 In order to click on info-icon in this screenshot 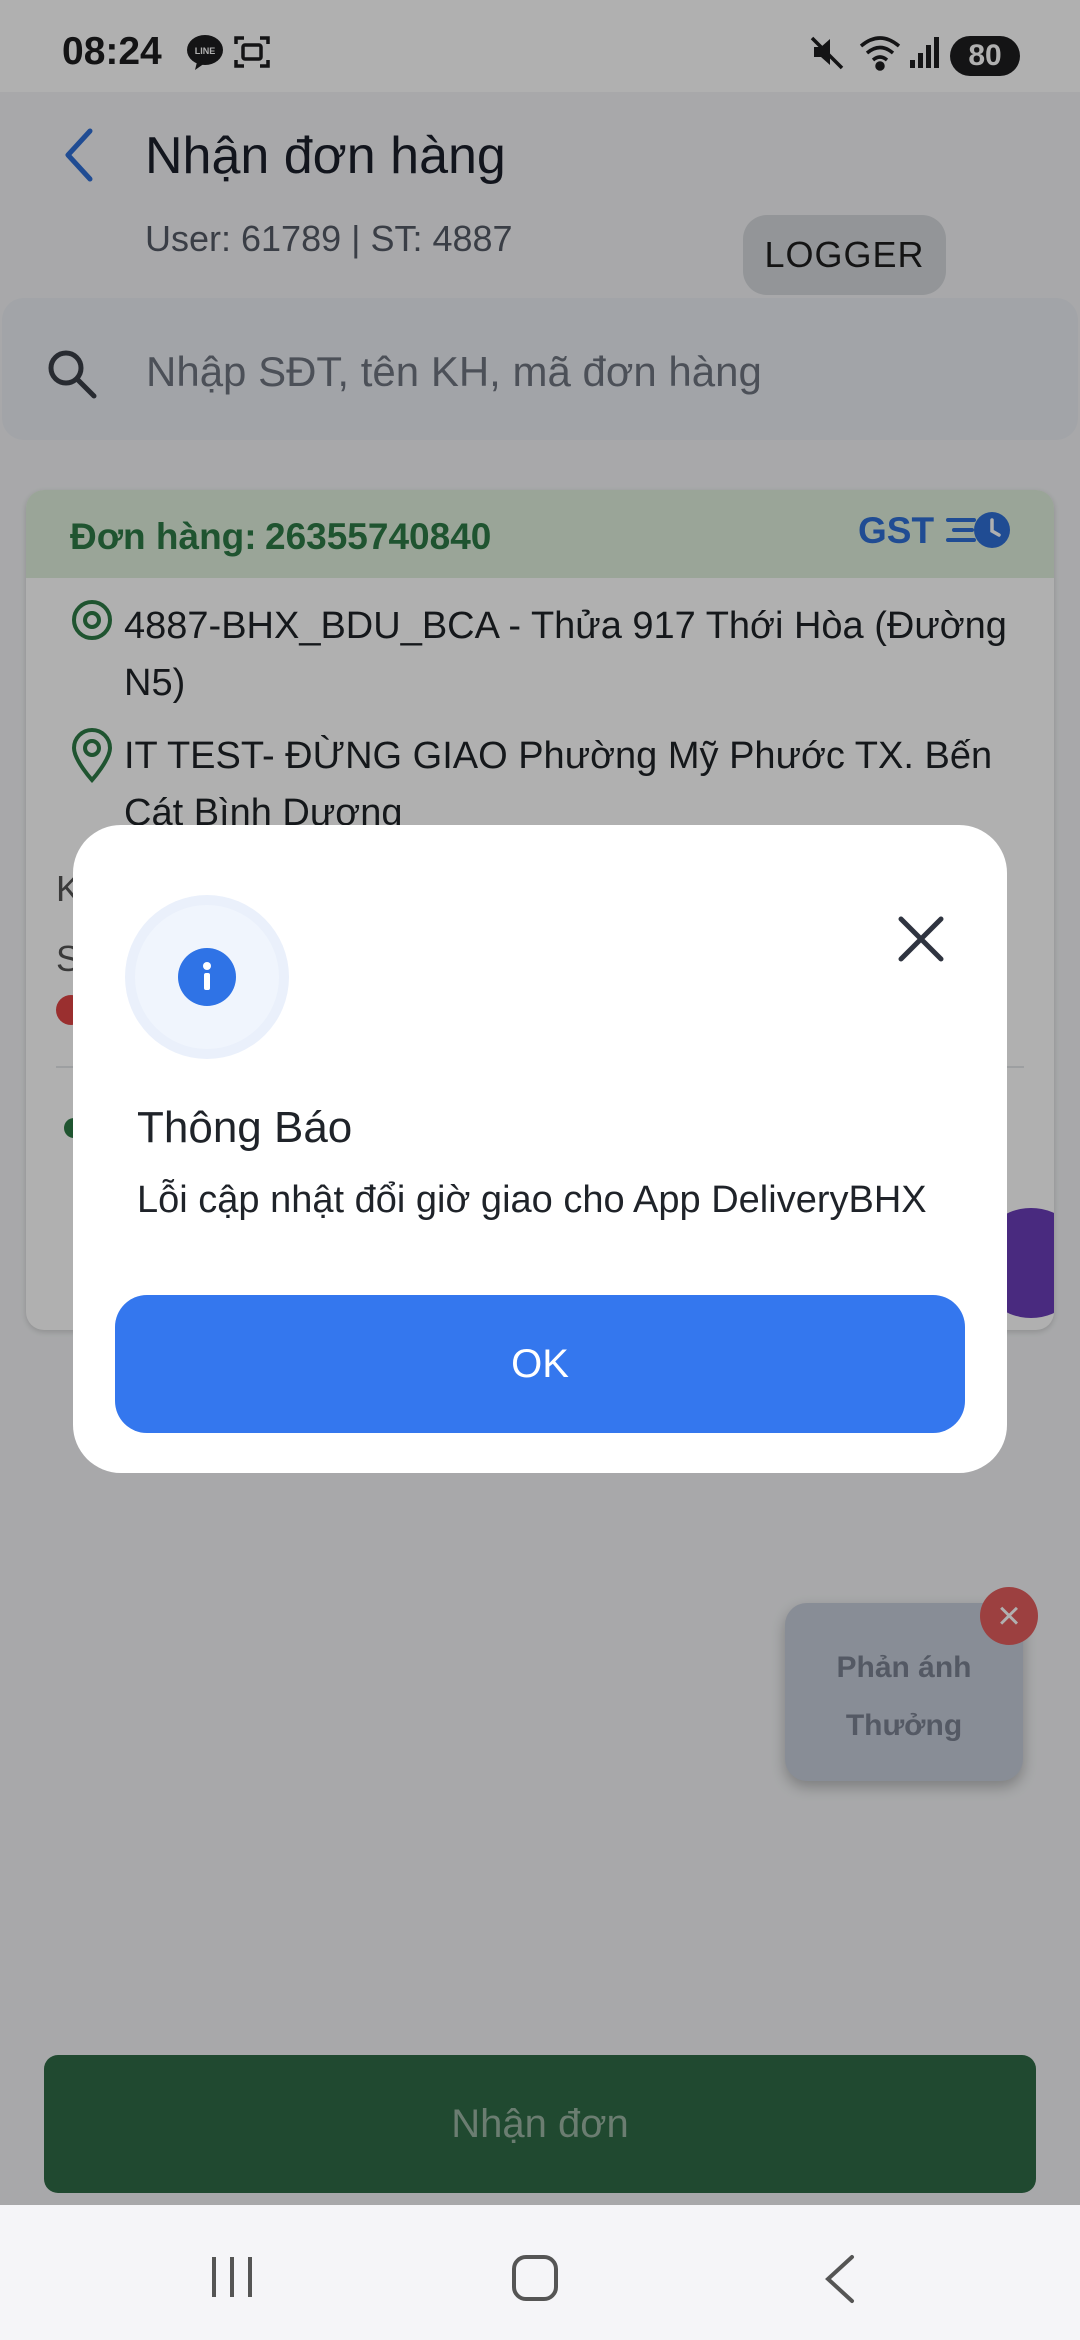, I will do `click(207, 977)`.